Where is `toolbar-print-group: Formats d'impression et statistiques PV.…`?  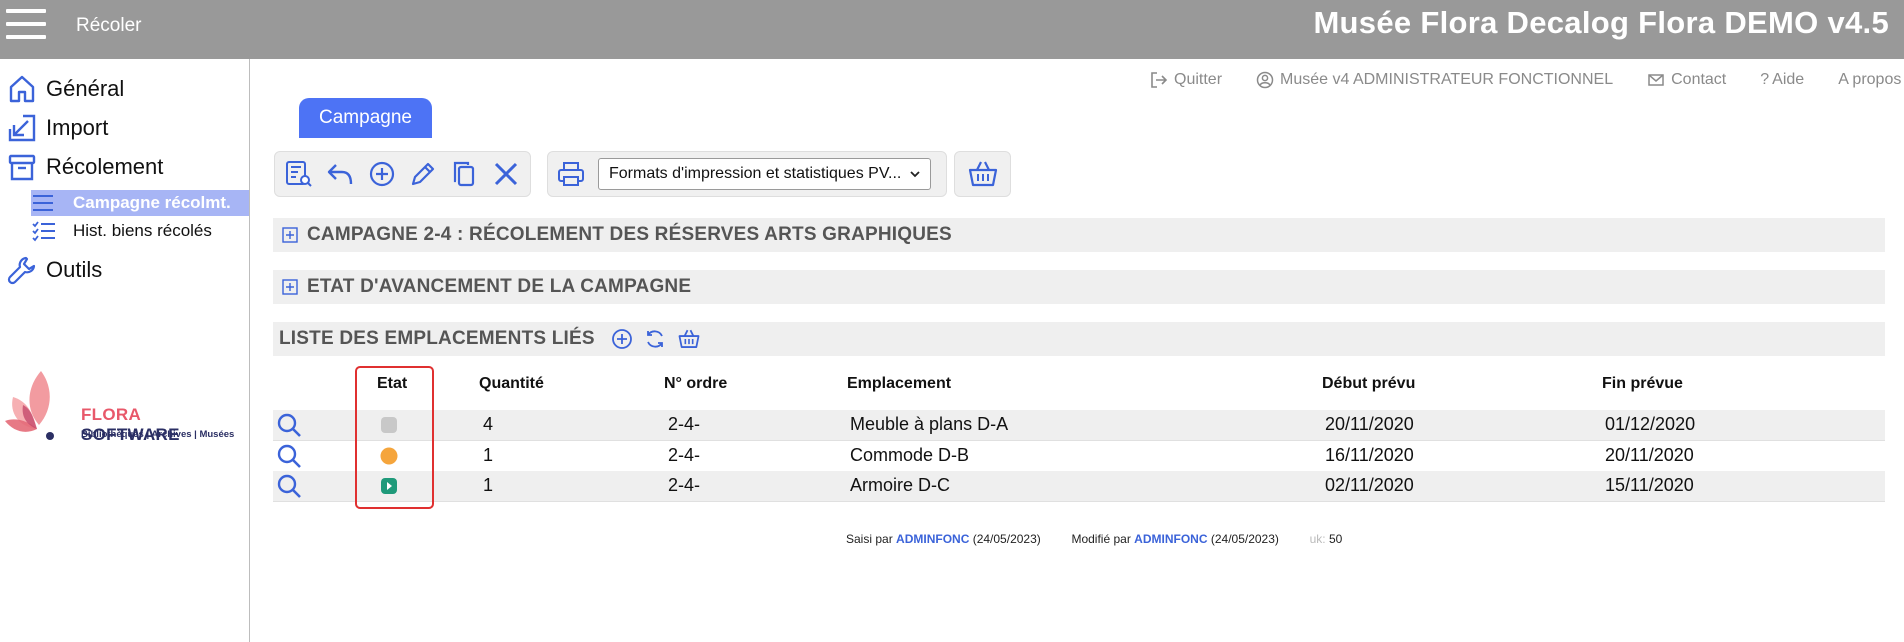
toolbar-print-group: Formats d'impression et statistiques PV.… is located at coordinates (747, 174).